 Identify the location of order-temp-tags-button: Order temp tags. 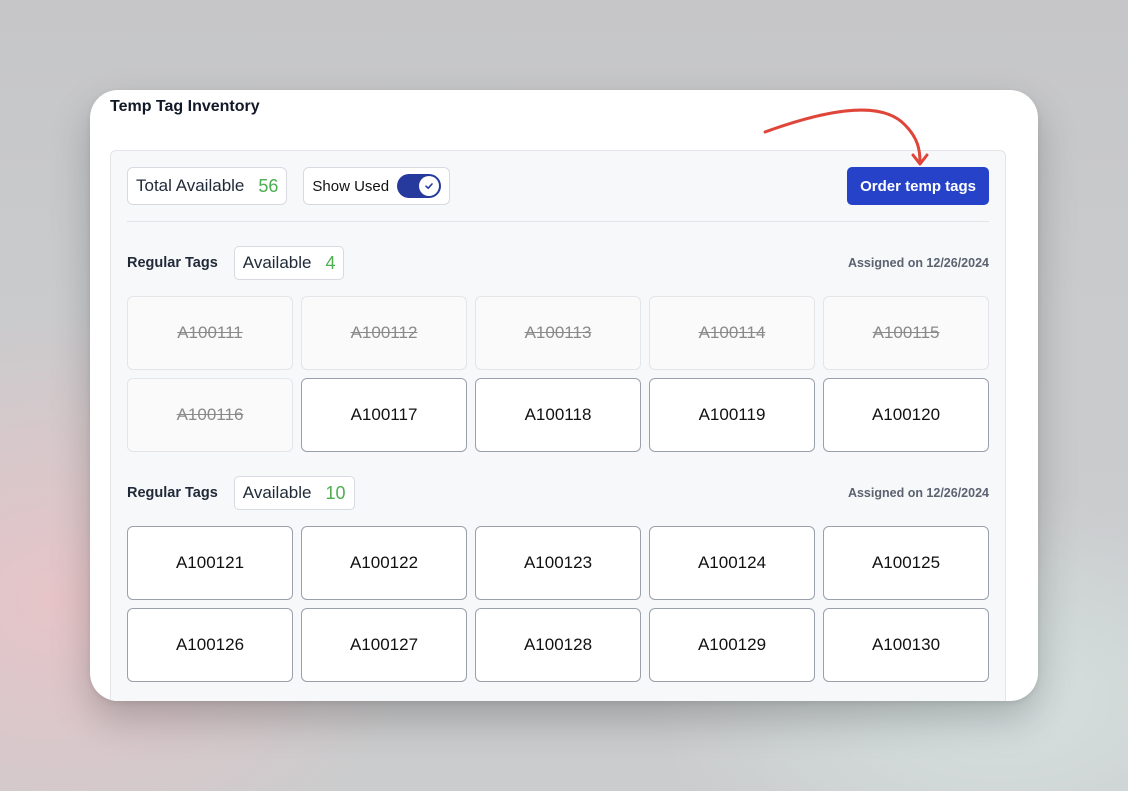
(918, 186).